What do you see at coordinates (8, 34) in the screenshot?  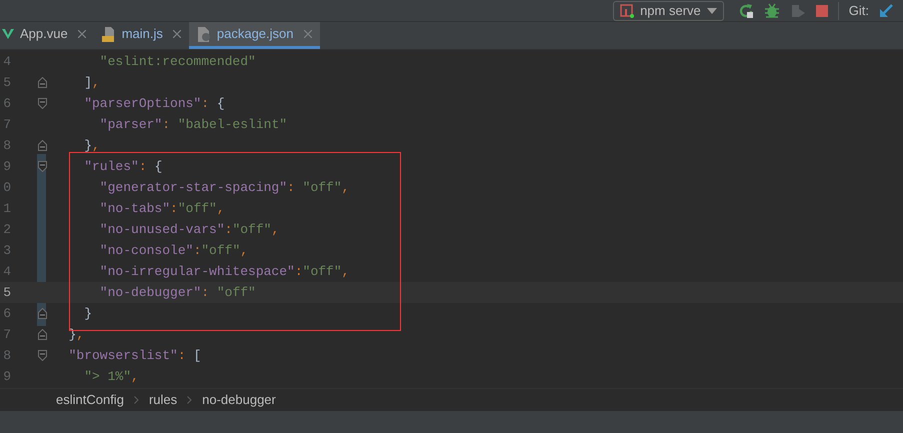 I see `v-logo-icon` at bounding box center [8, 34].